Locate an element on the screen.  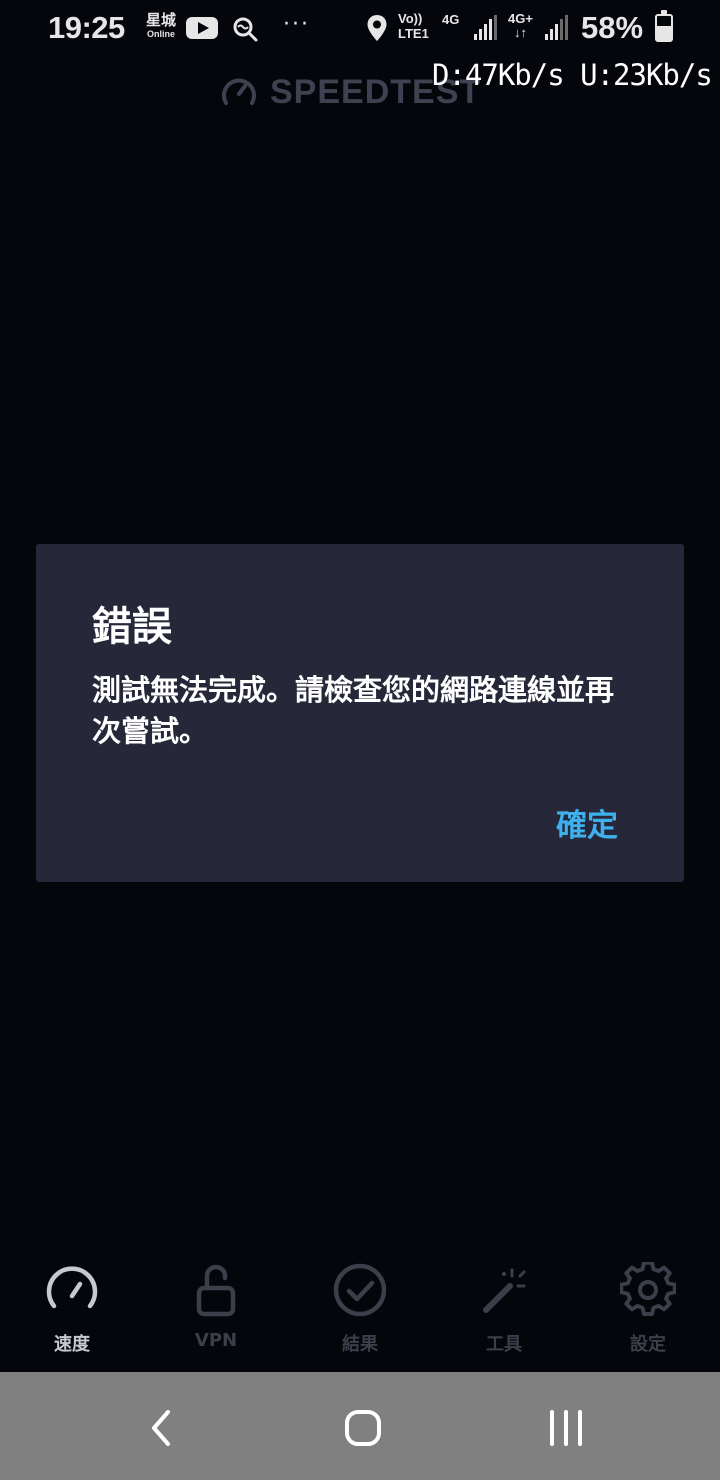
carrier-logo: 星城 Online is located at coordinates (161, 26).